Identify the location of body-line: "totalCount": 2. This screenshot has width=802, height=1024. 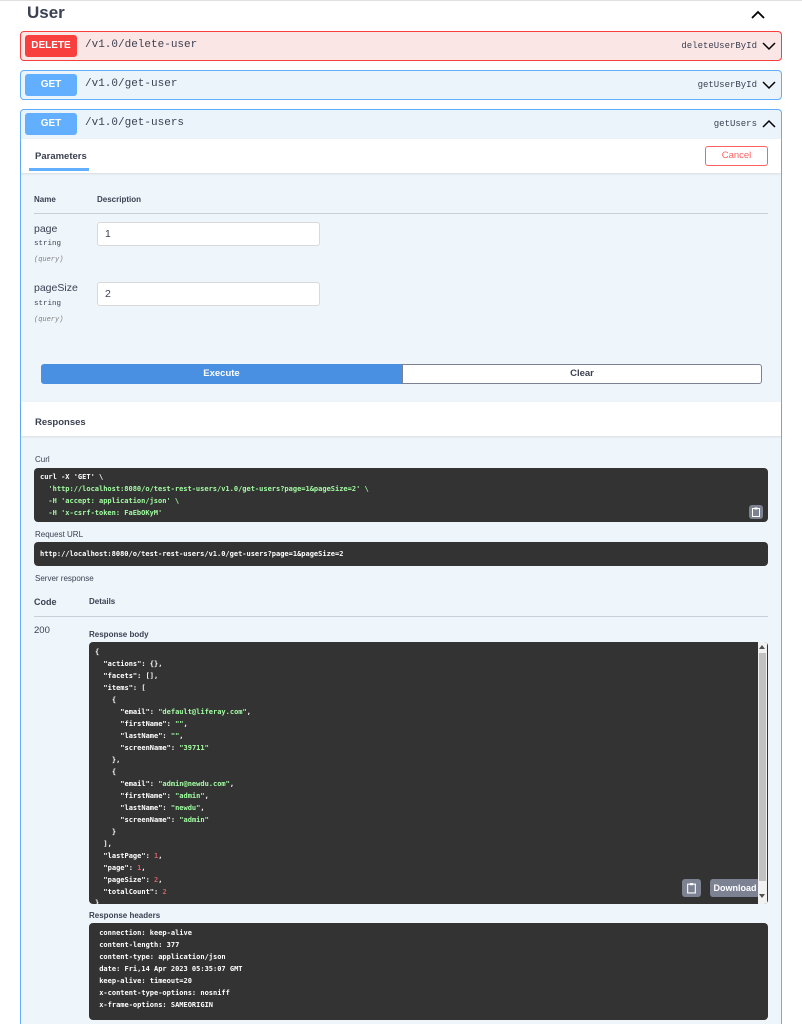
(131, 892).